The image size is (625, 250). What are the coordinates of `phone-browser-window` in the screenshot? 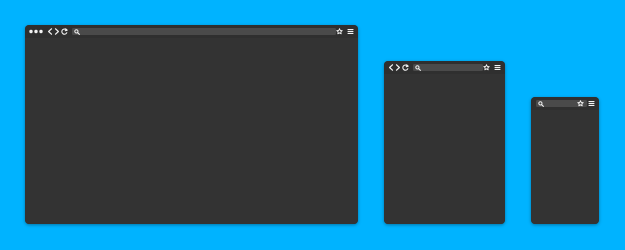 It's located at (565, 160).